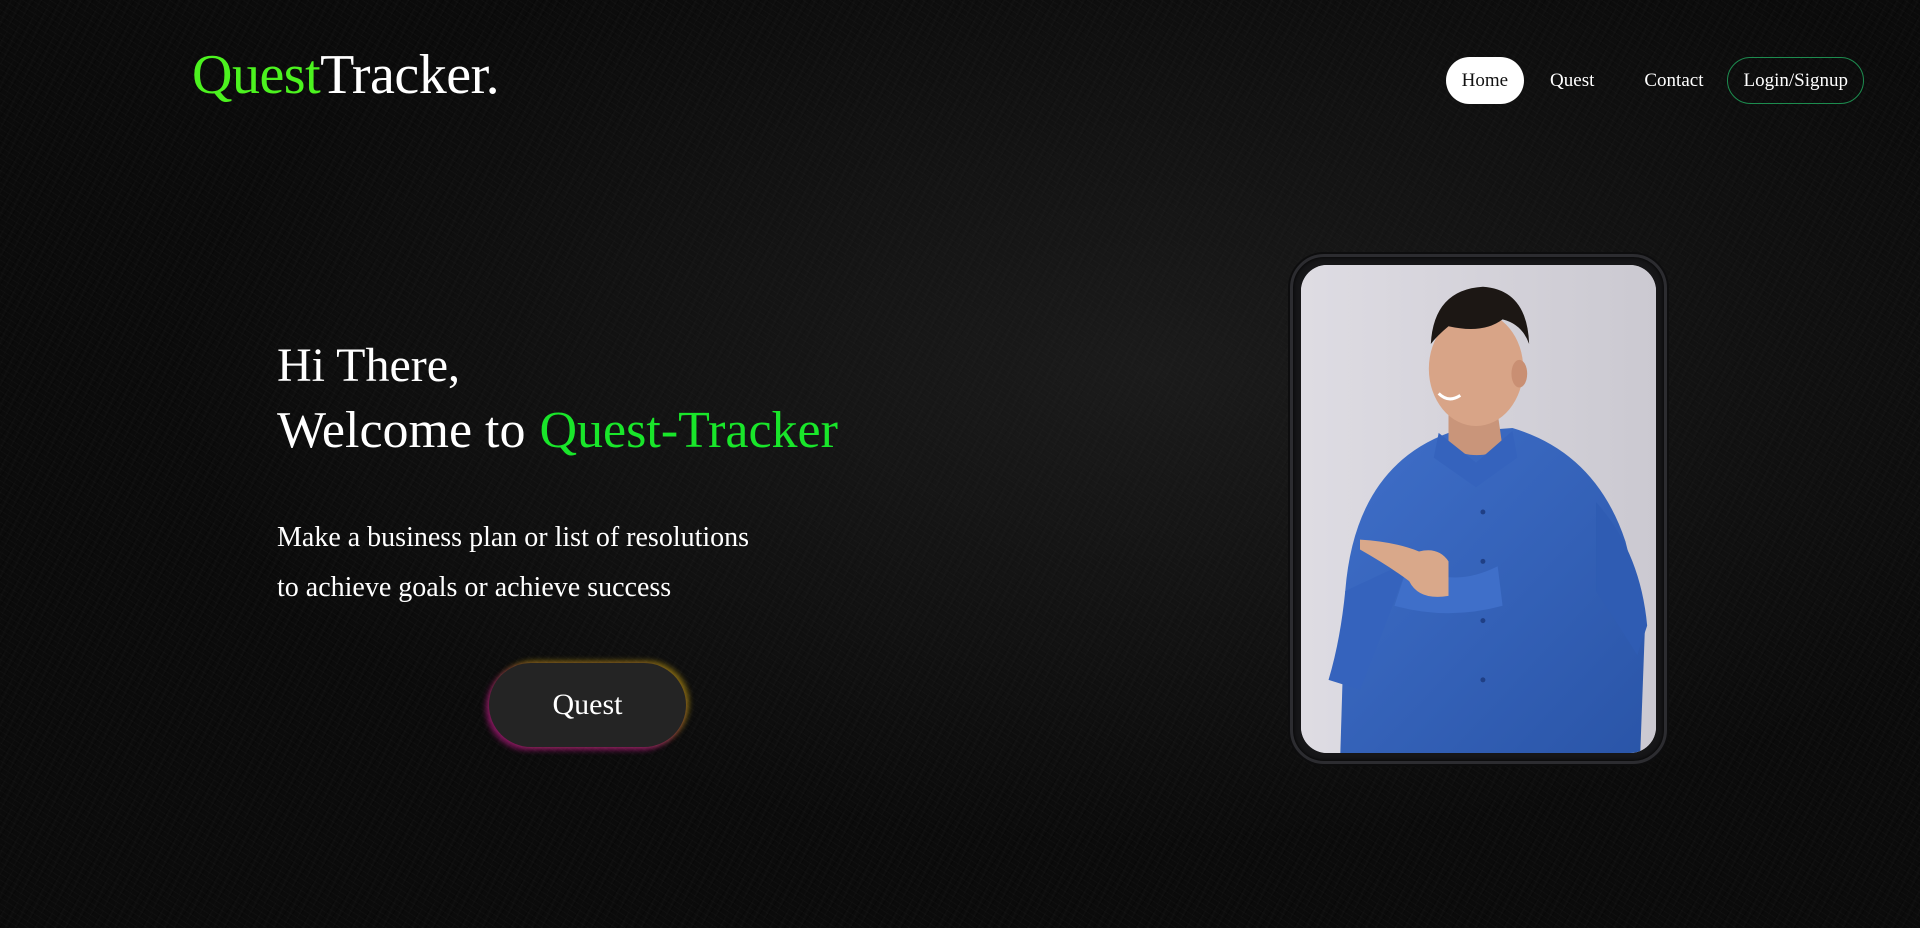 Image resolution: width=1920 pixels, height=928 pixels. I want to click on main-nav: Home Quest Contact Login/Signup, so click(1654, 80).